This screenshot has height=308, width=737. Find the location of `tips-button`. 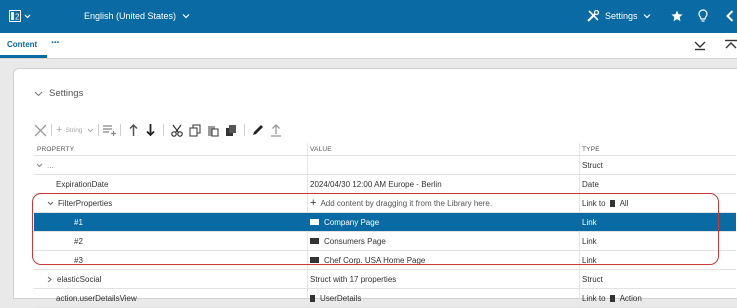

tips-button is located at coordinates (703, 16).